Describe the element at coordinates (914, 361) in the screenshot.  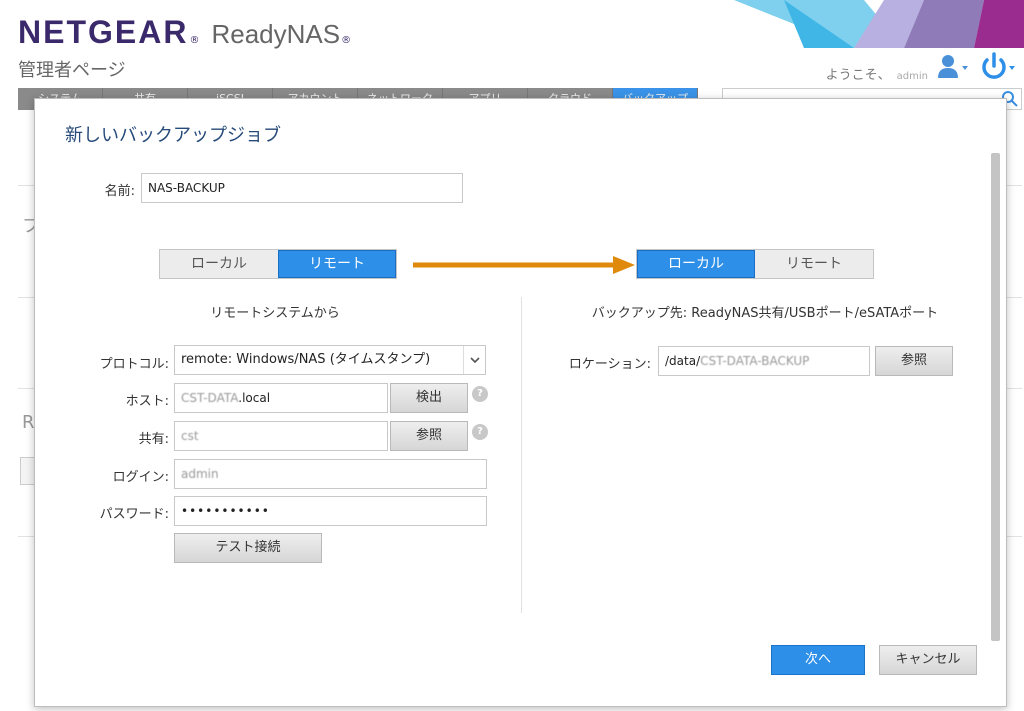
I see `location-browse-button: 参照` at that location.